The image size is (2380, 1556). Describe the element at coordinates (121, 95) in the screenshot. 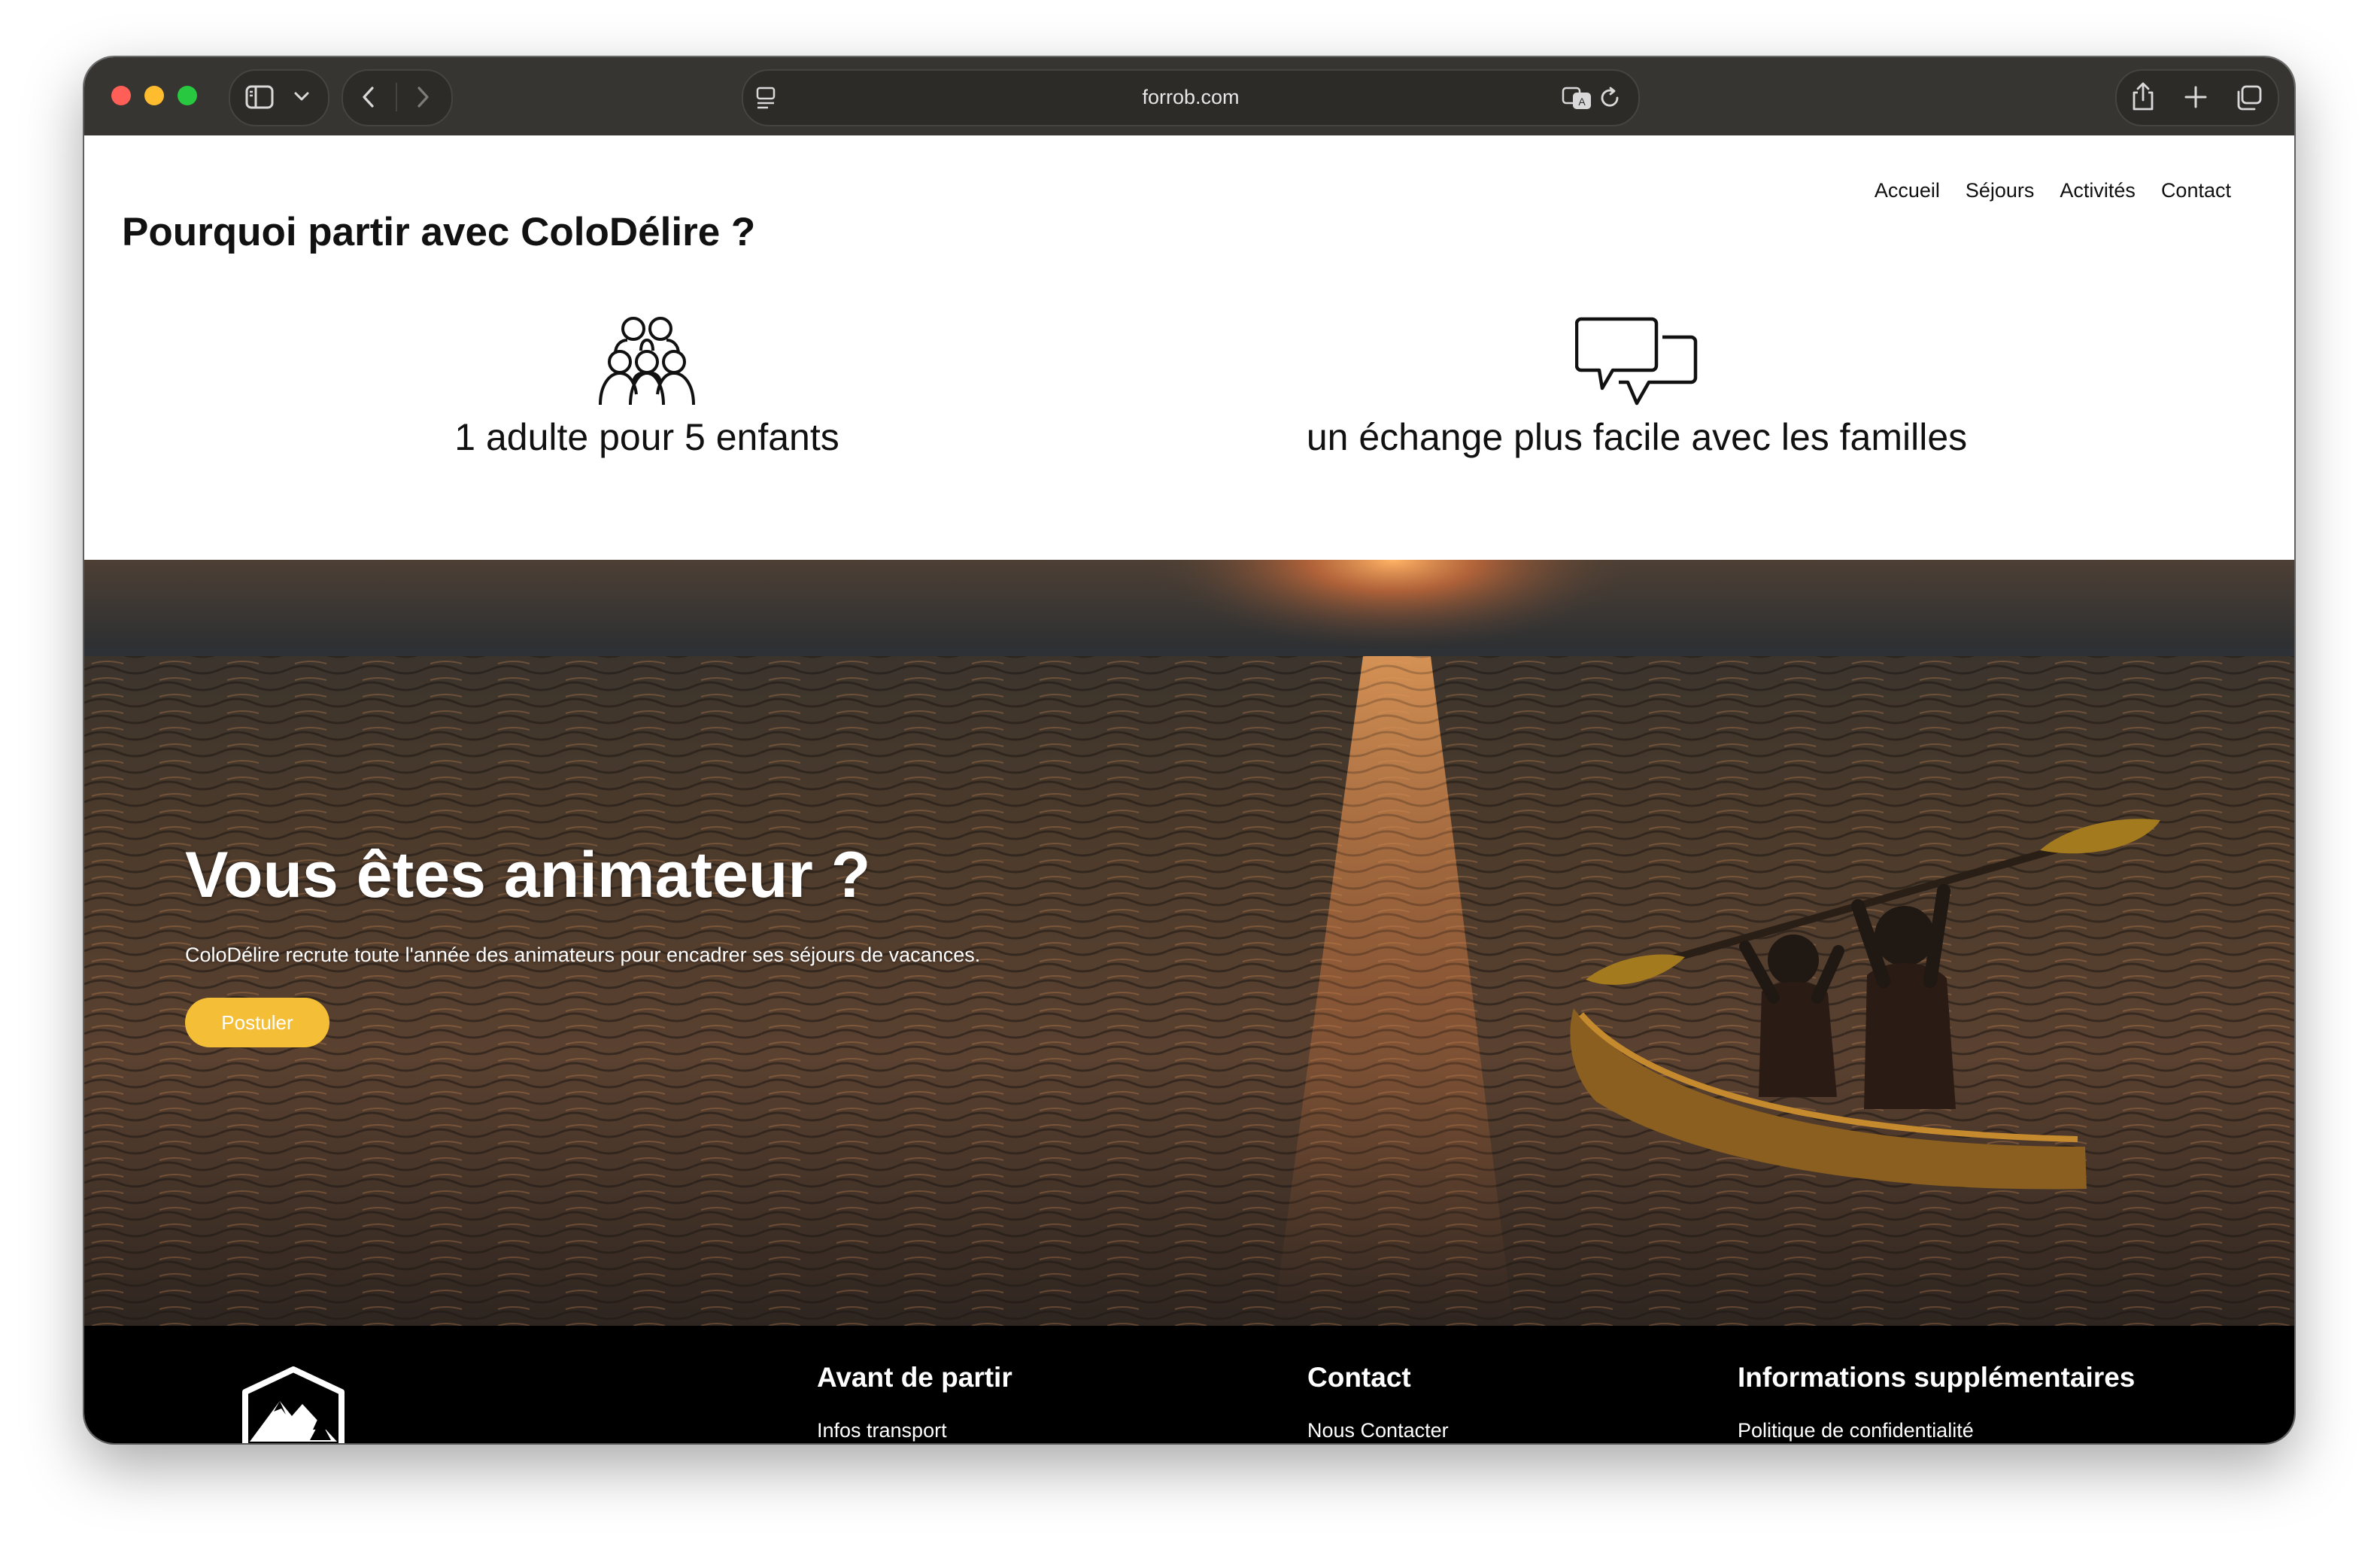

I see `close-window-button` at that location.